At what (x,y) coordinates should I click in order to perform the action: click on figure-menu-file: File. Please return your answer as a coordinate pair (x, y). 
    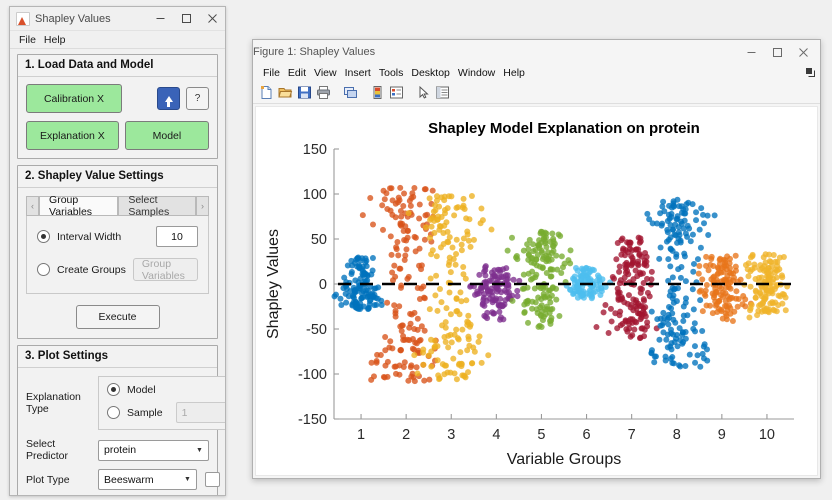
    Looking at the image, I should click on (271, 73).